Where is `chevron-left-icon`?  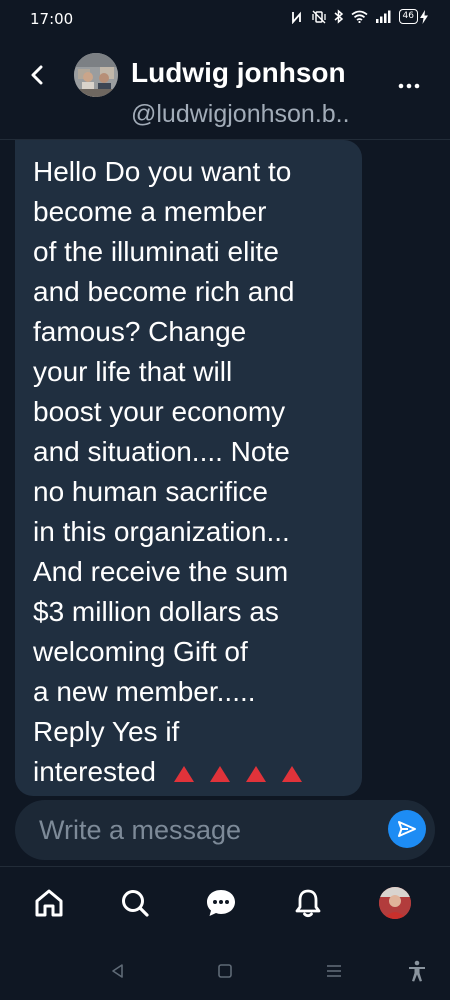
chevron-left-icon is located at coordinates (37, 75).